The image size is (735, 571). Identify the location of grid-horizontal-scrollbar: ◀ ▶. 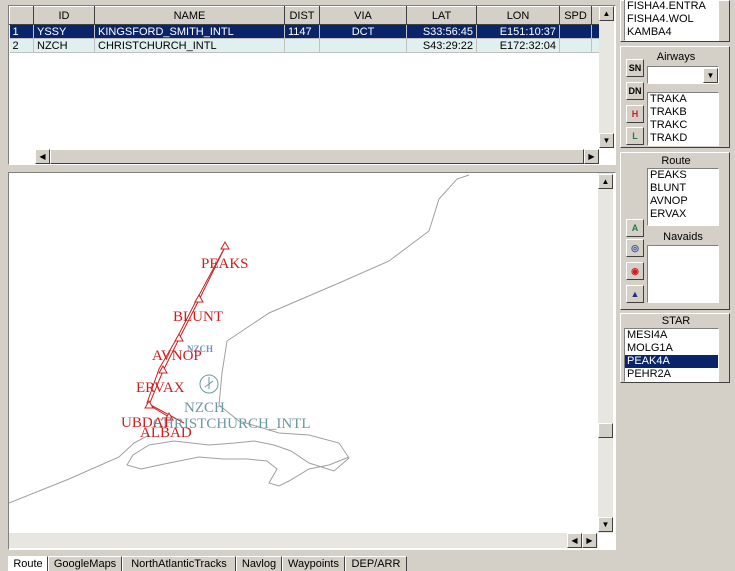
(317, 156).